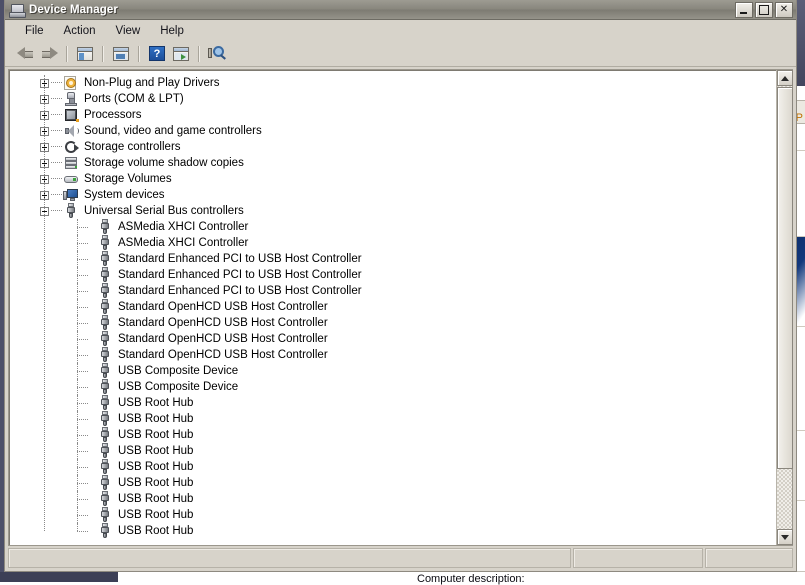 Image resolution: width=805 pixels, height=585 pixels. What do you see at coordinates (80, 31) in the screenshot?
I see `menu-action: Action` at bounding box center [80, 31].